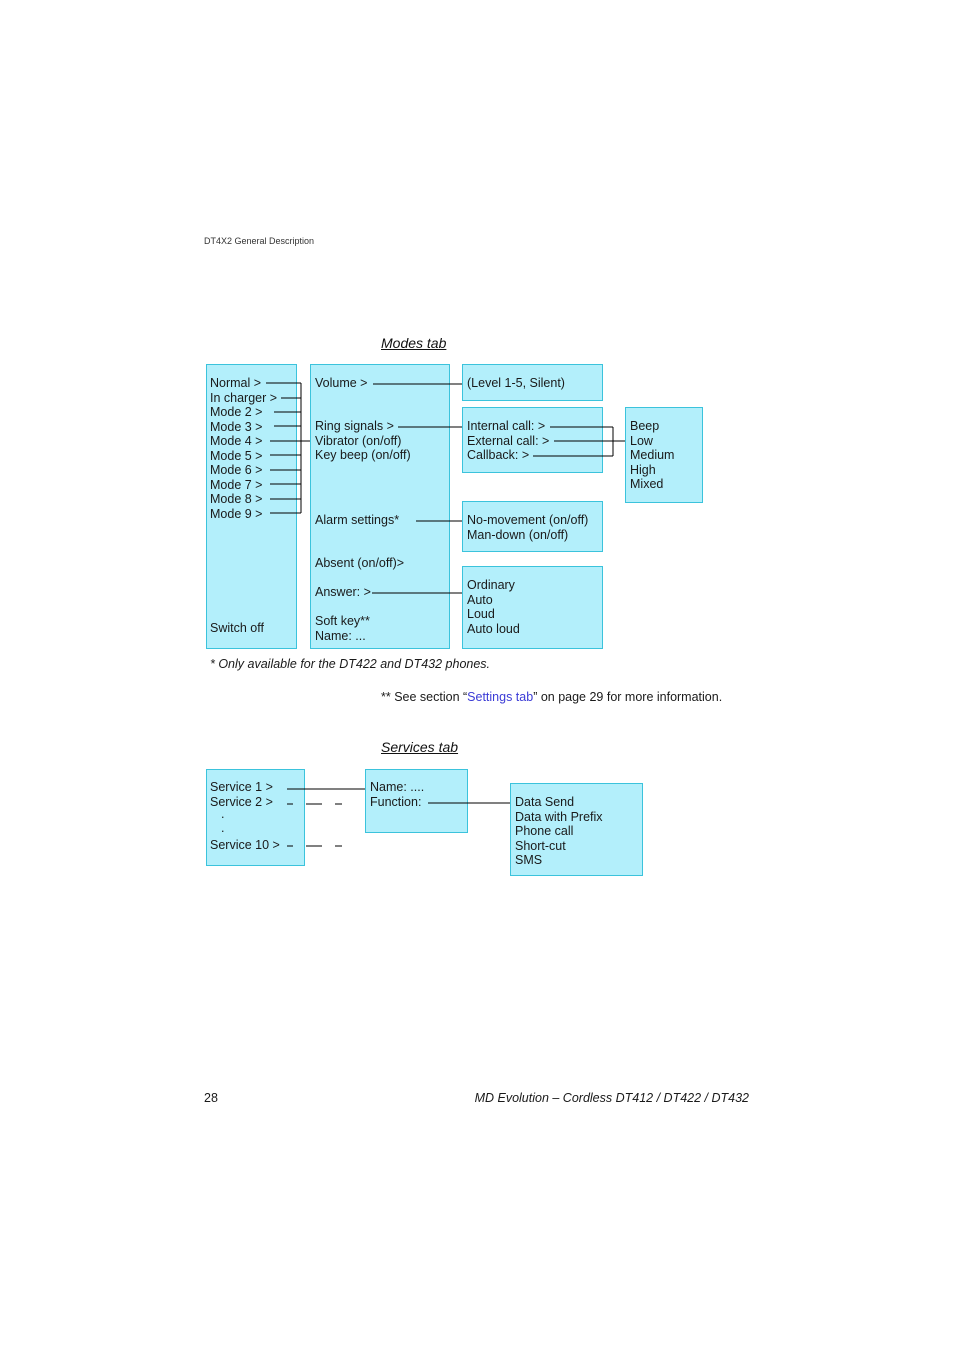  Describe the element at coordinates (518, 534) in the screenshot. I see `alarm-item: Man-down (on/off)` at that location.